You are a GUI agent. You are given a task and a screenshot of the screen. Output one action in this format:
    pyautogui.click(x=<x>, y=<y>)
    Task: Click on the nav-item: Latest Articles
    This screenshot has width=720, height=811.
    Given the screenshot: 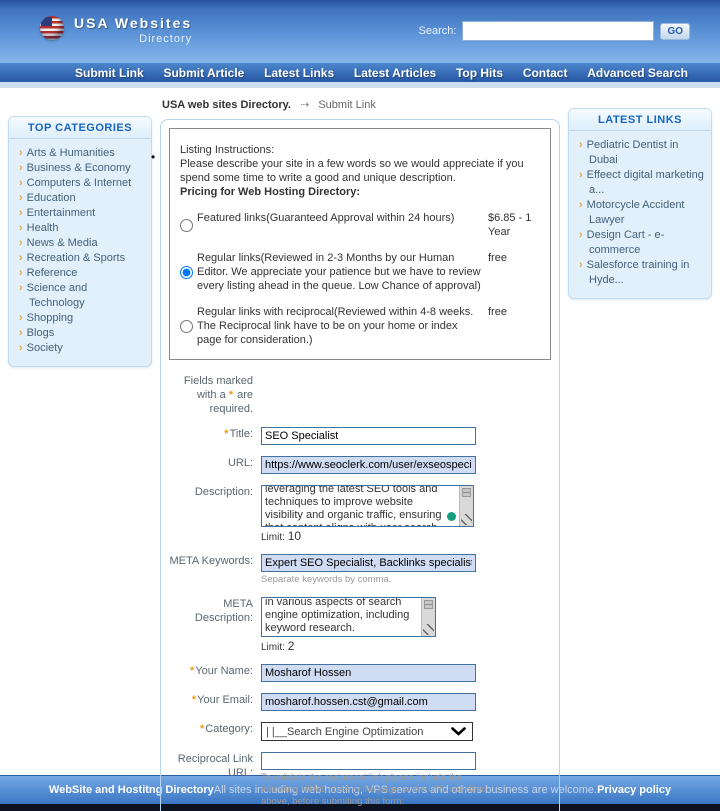 What is the action you would take?
    pyautogui.click(x=395, y=73)
    